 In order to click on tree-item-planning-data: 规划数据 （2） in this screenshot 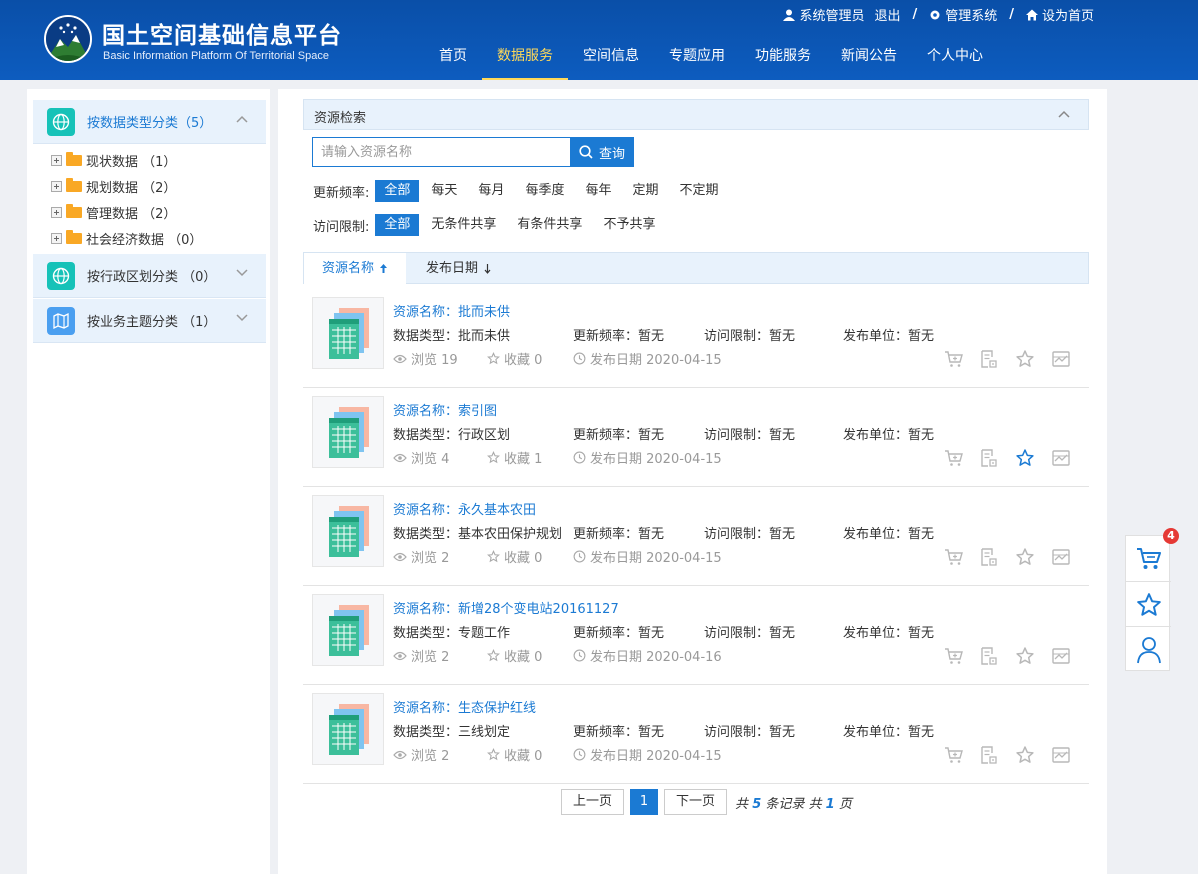, I will do `click(113, 186)`.